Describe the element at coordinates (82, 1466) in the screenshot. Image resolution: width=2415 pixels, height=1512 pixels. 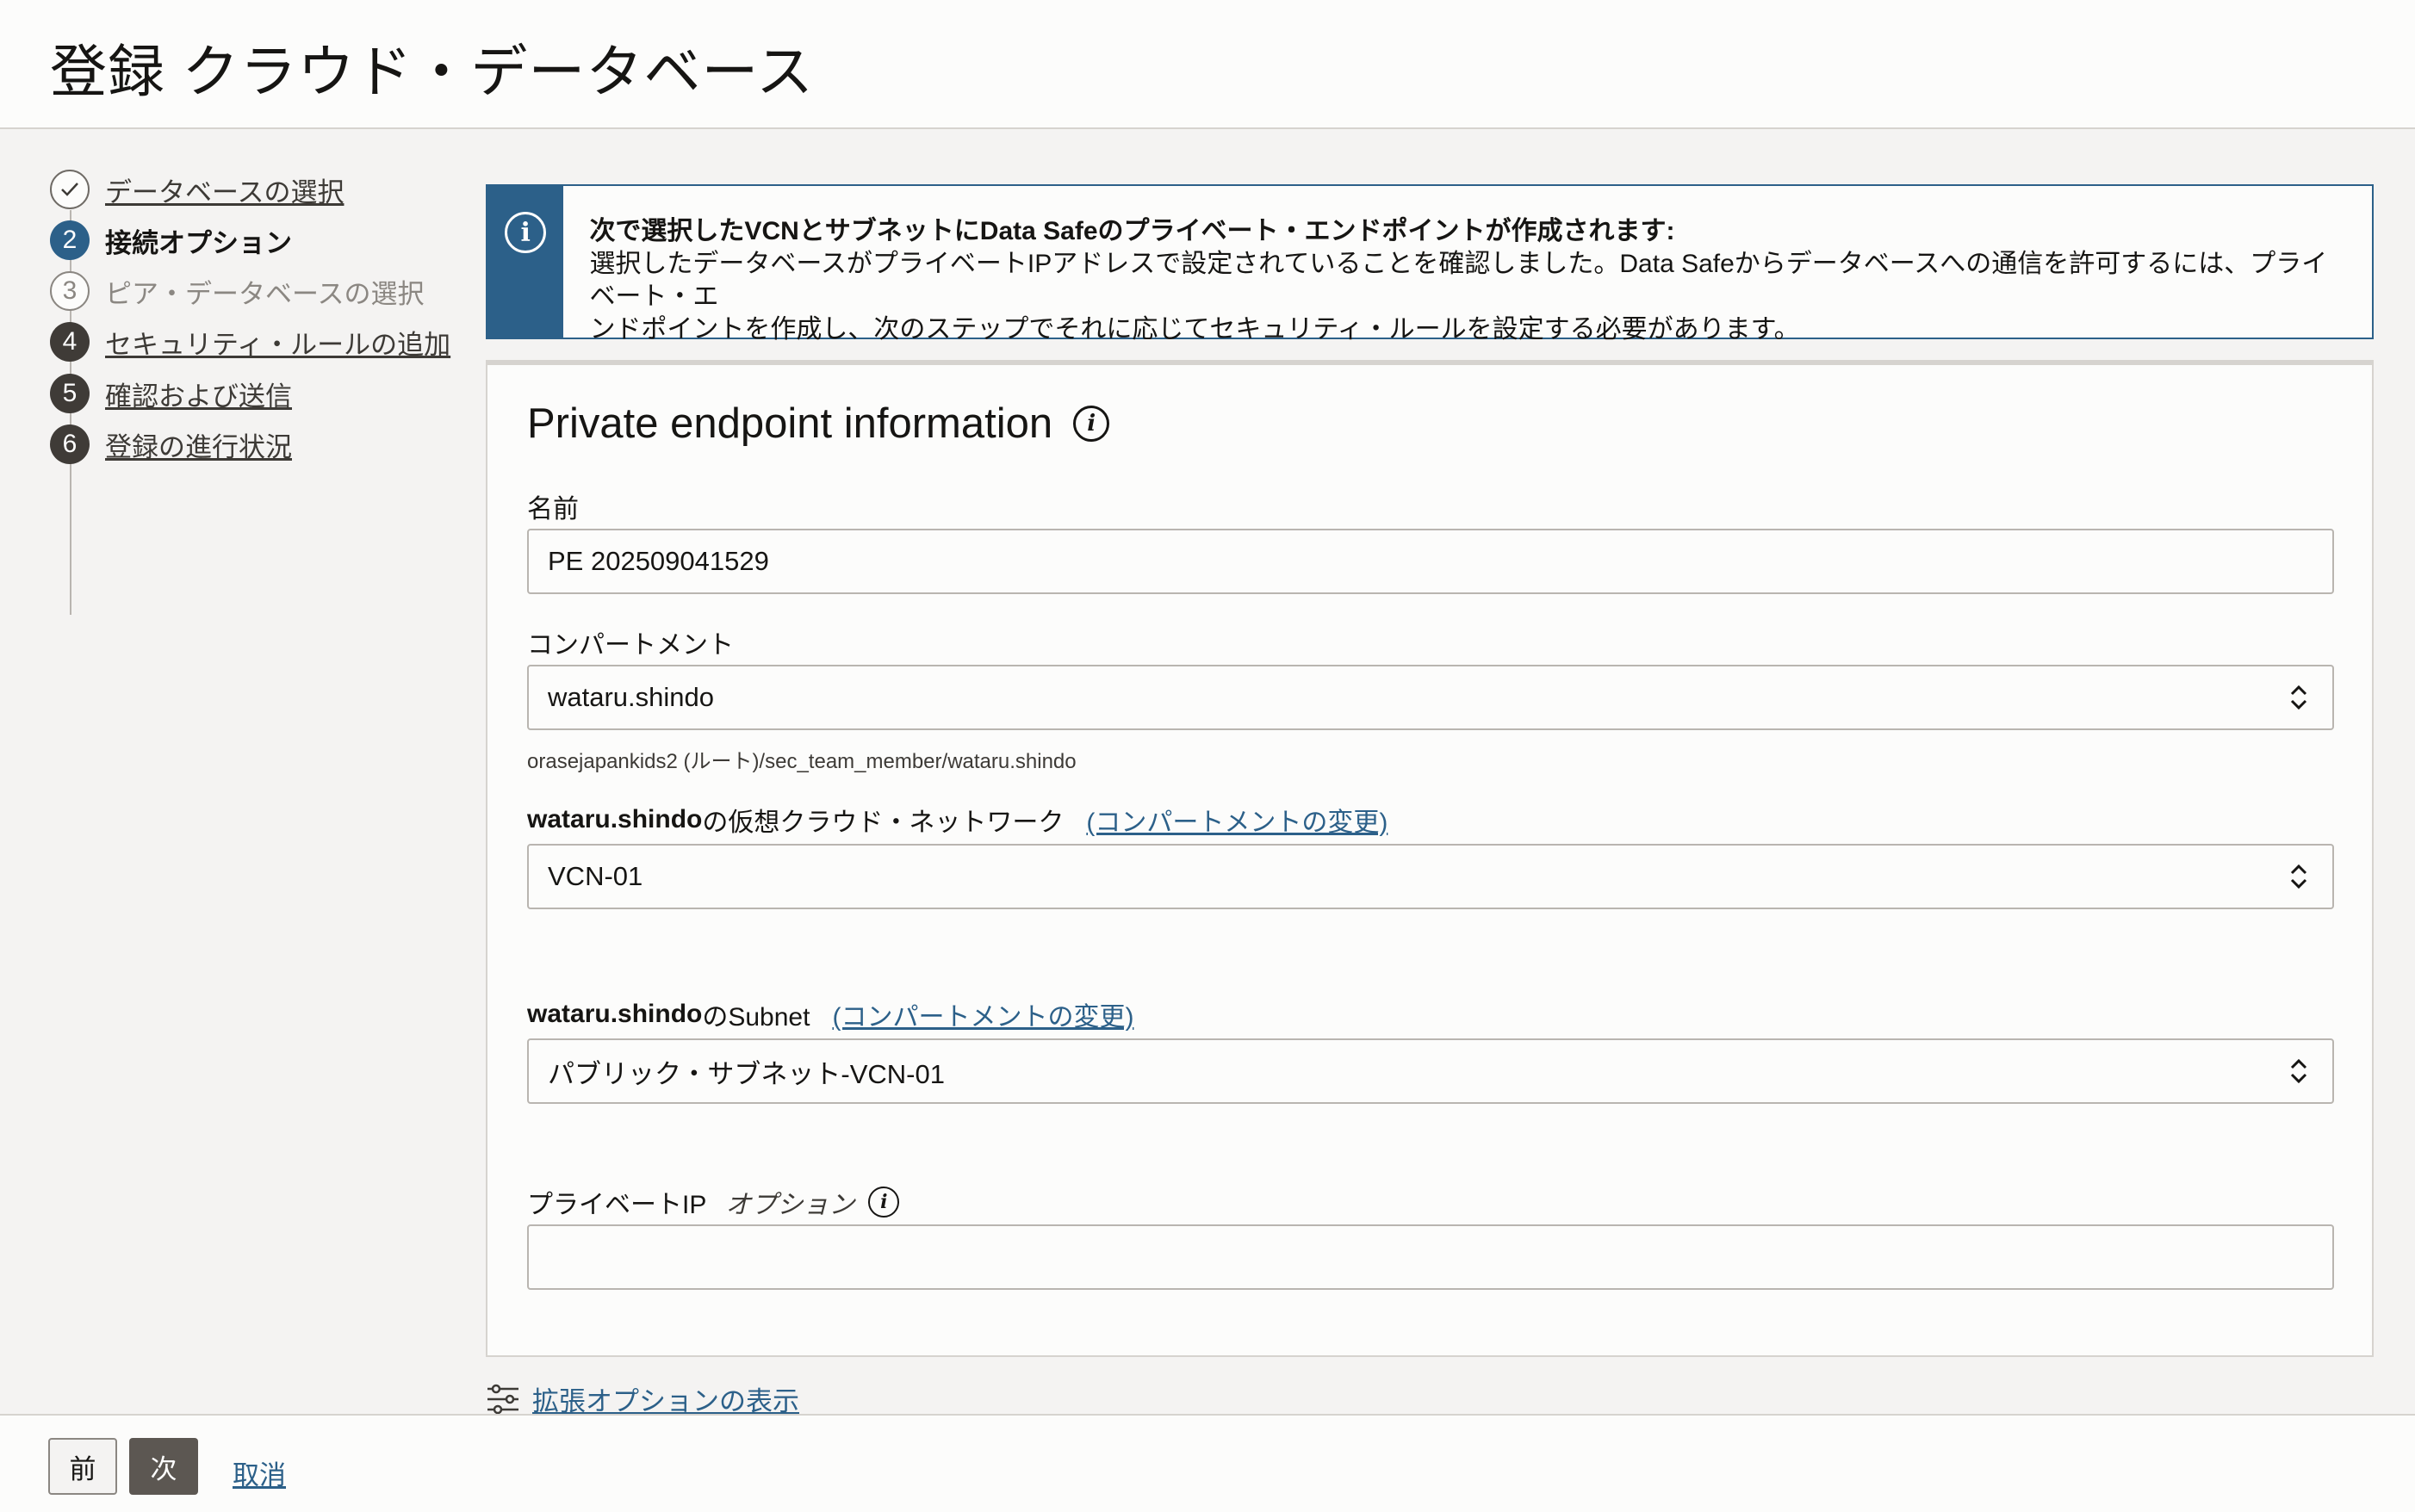
I see `previous-button: 前` at that location.